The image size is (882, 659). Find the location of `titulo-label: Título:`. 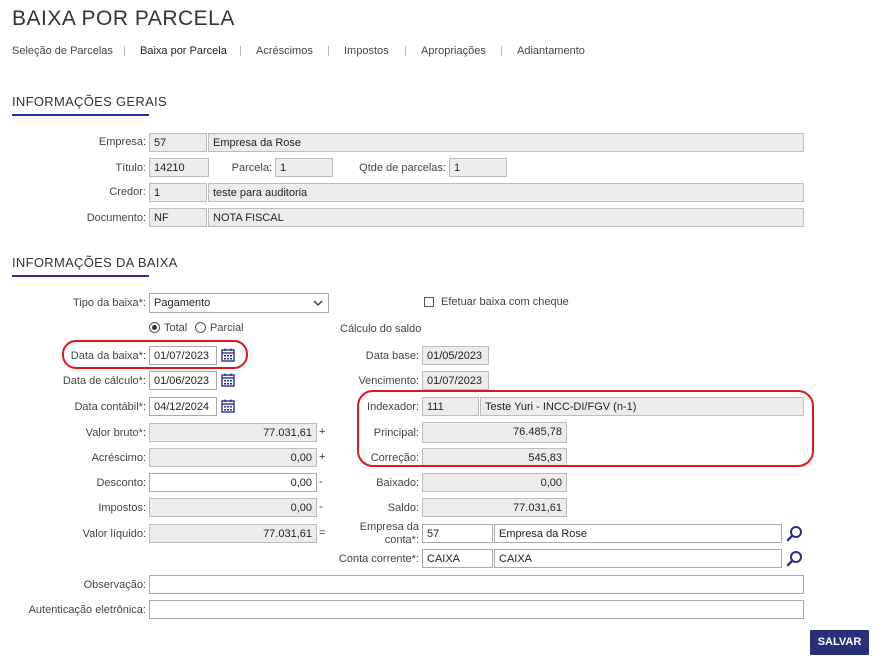

titulo-label: Título: is located at coordinates (130, 168).